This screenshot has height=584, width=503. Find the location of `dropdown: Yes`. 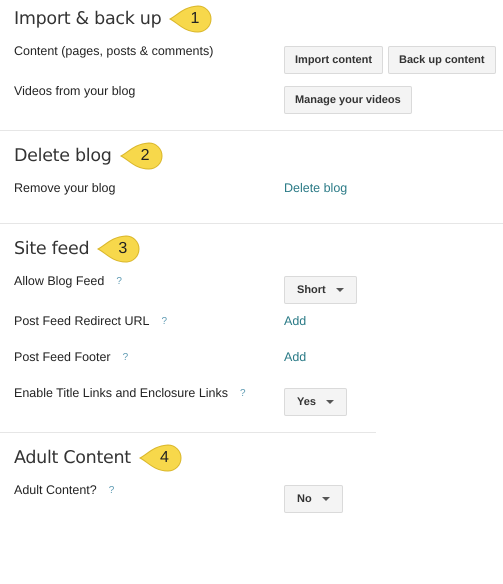

dropdown: Yes is located at coordinates (315, 402).